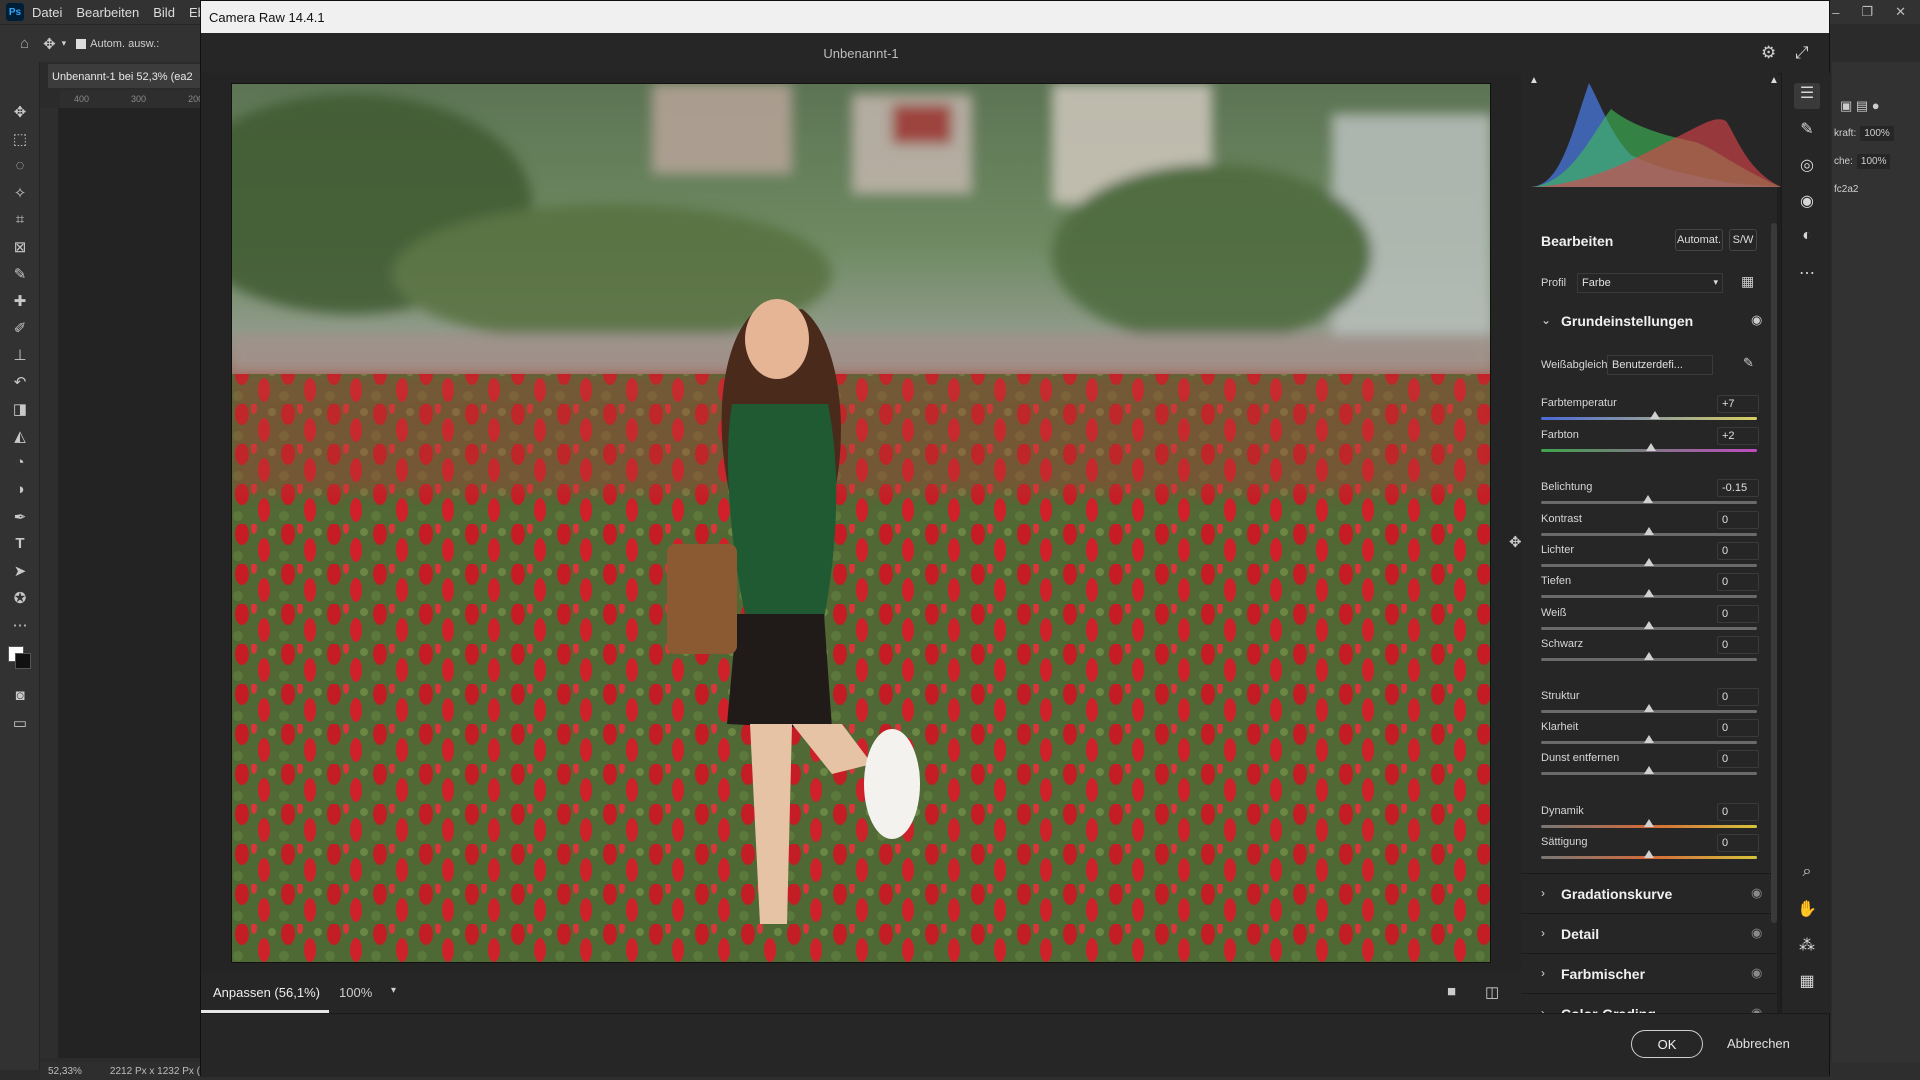 This screenshot has width=1920, height=1080. I want to click on home-icon: ⌂, so click(24, 43).